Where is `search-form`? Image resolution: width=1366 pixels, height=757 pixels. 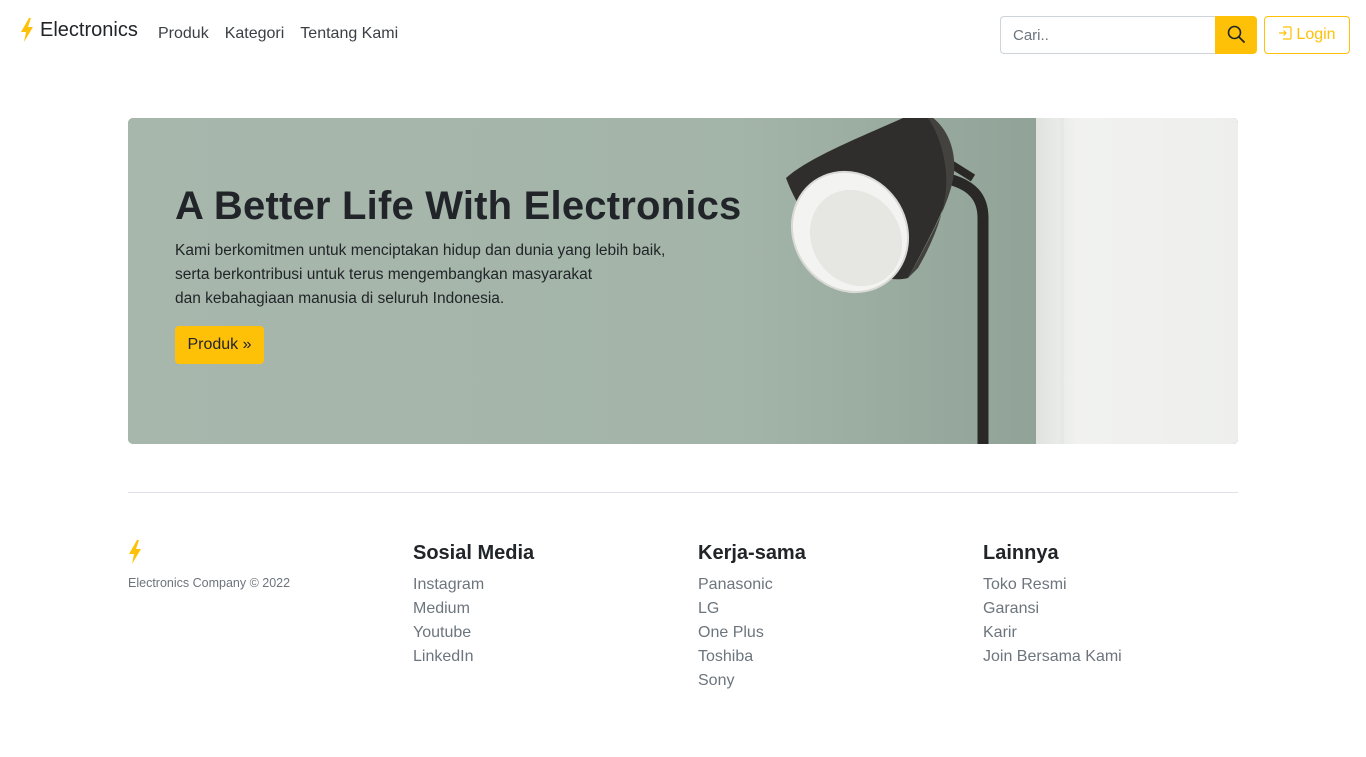 search-form is located at coordinates (1128, 35).